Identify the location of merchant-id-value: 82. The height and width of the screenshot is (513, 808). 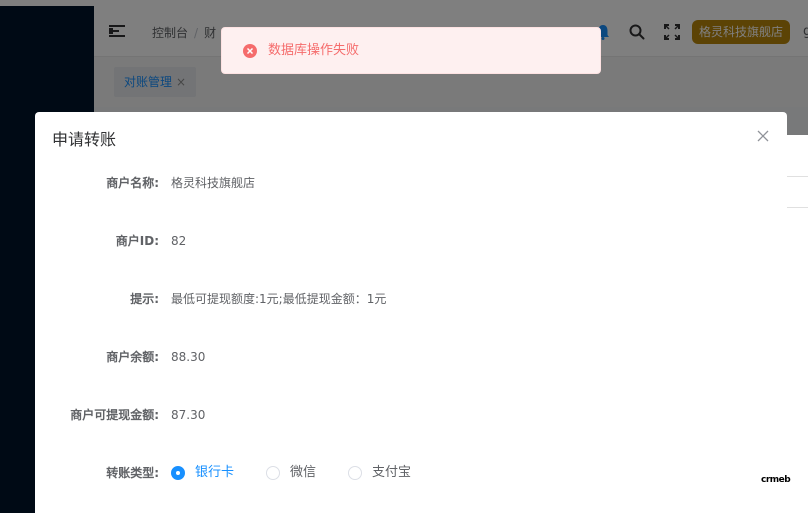
(179, 241).